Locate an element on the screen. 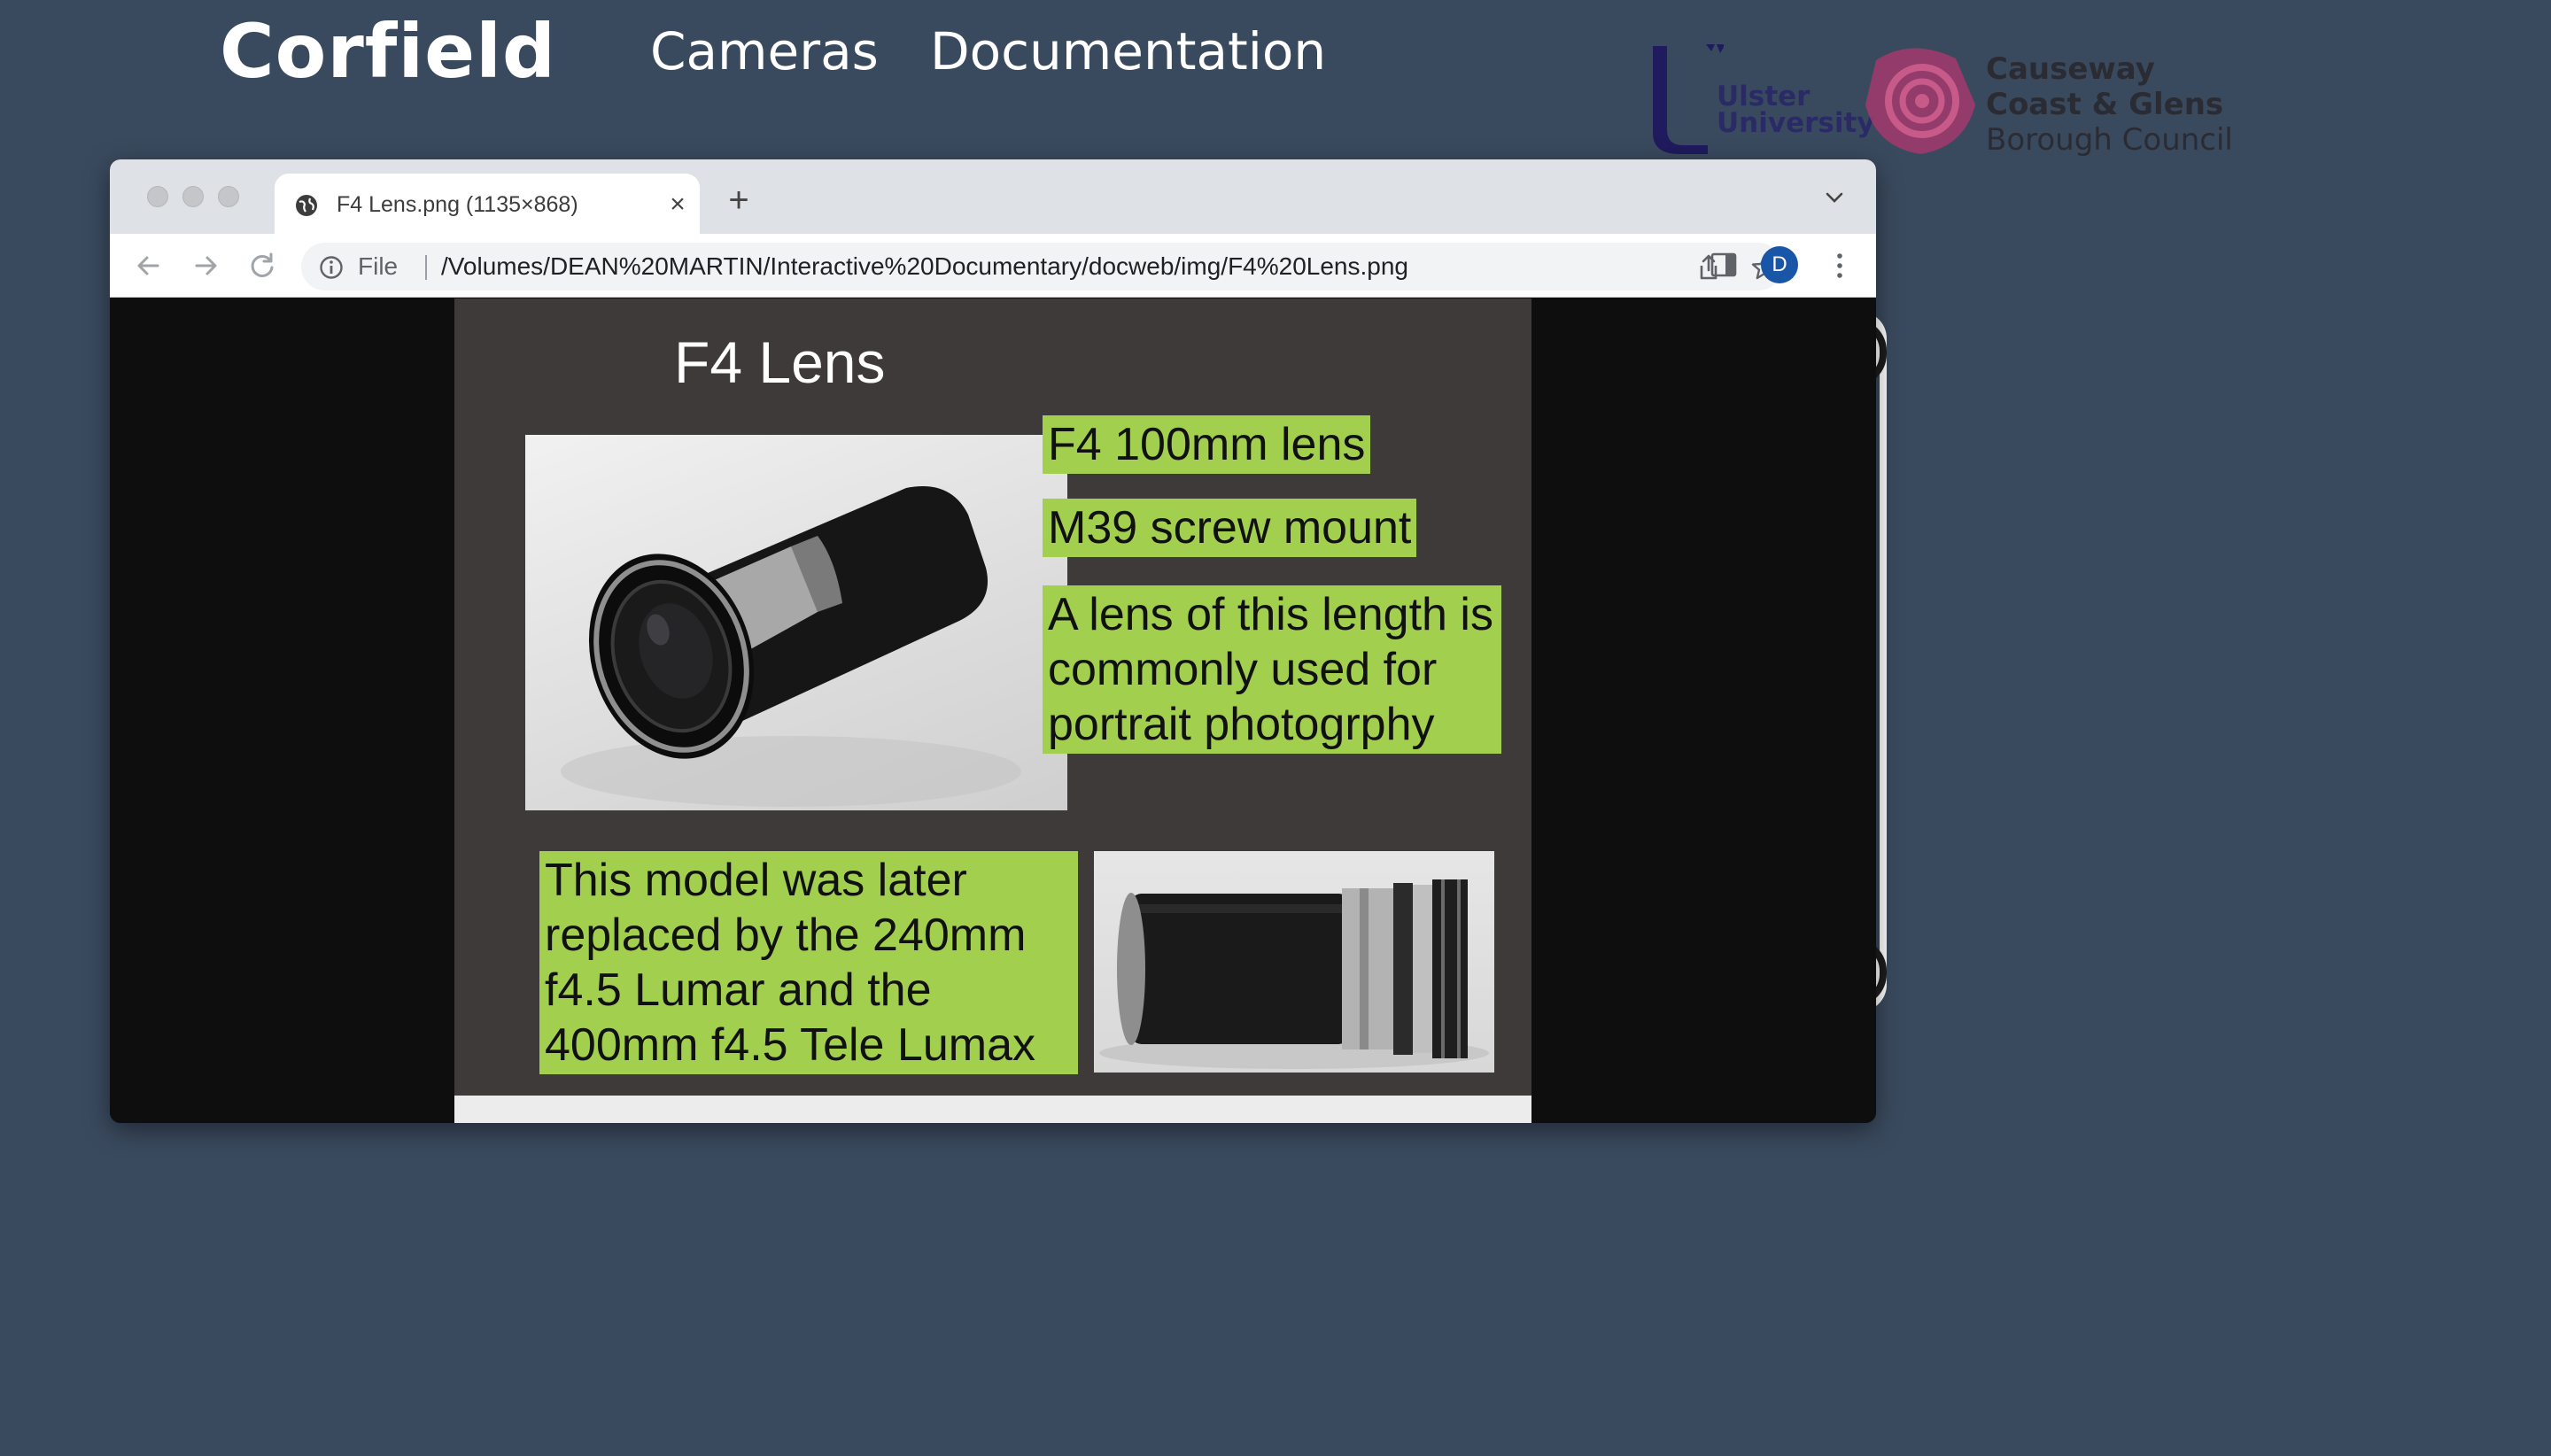 This screenshot has width=2551, height=1456. address-separator is located at coordinates (426, 267).